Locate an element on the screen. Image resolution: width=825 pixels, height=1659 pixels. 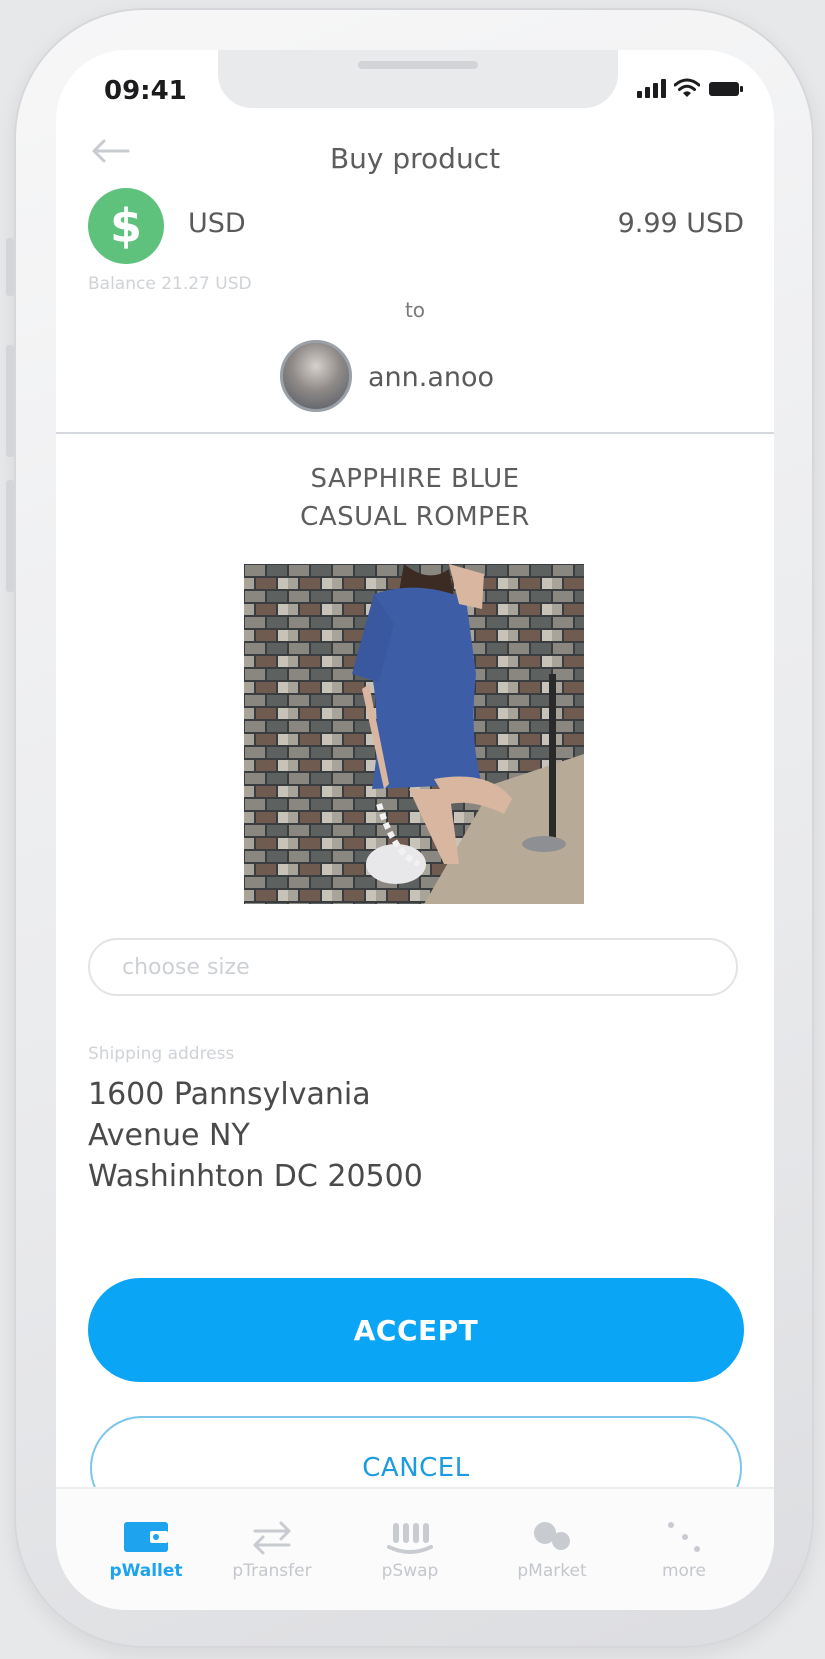
volume-down-button is located at coordinates (10, 536).